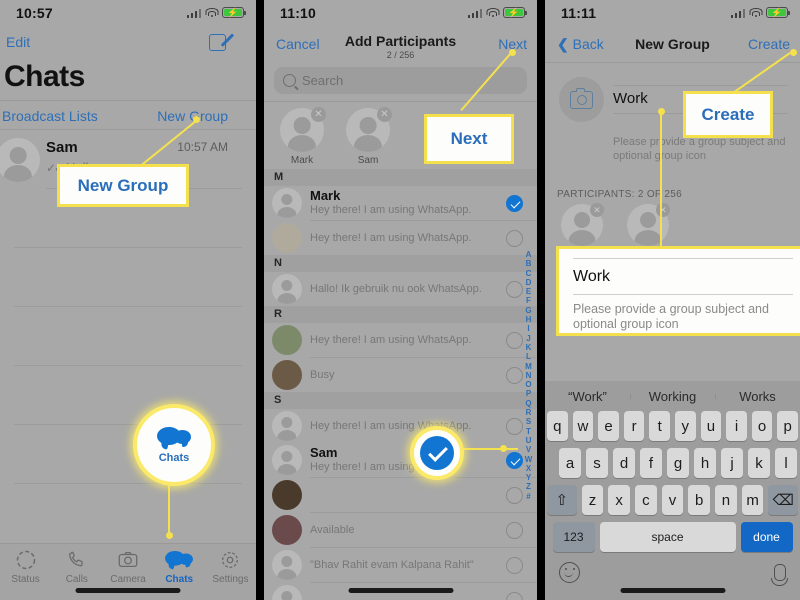  Describe the element at coordinates (529, 282) in the screenshot. I see `index-letter: D` at that location.